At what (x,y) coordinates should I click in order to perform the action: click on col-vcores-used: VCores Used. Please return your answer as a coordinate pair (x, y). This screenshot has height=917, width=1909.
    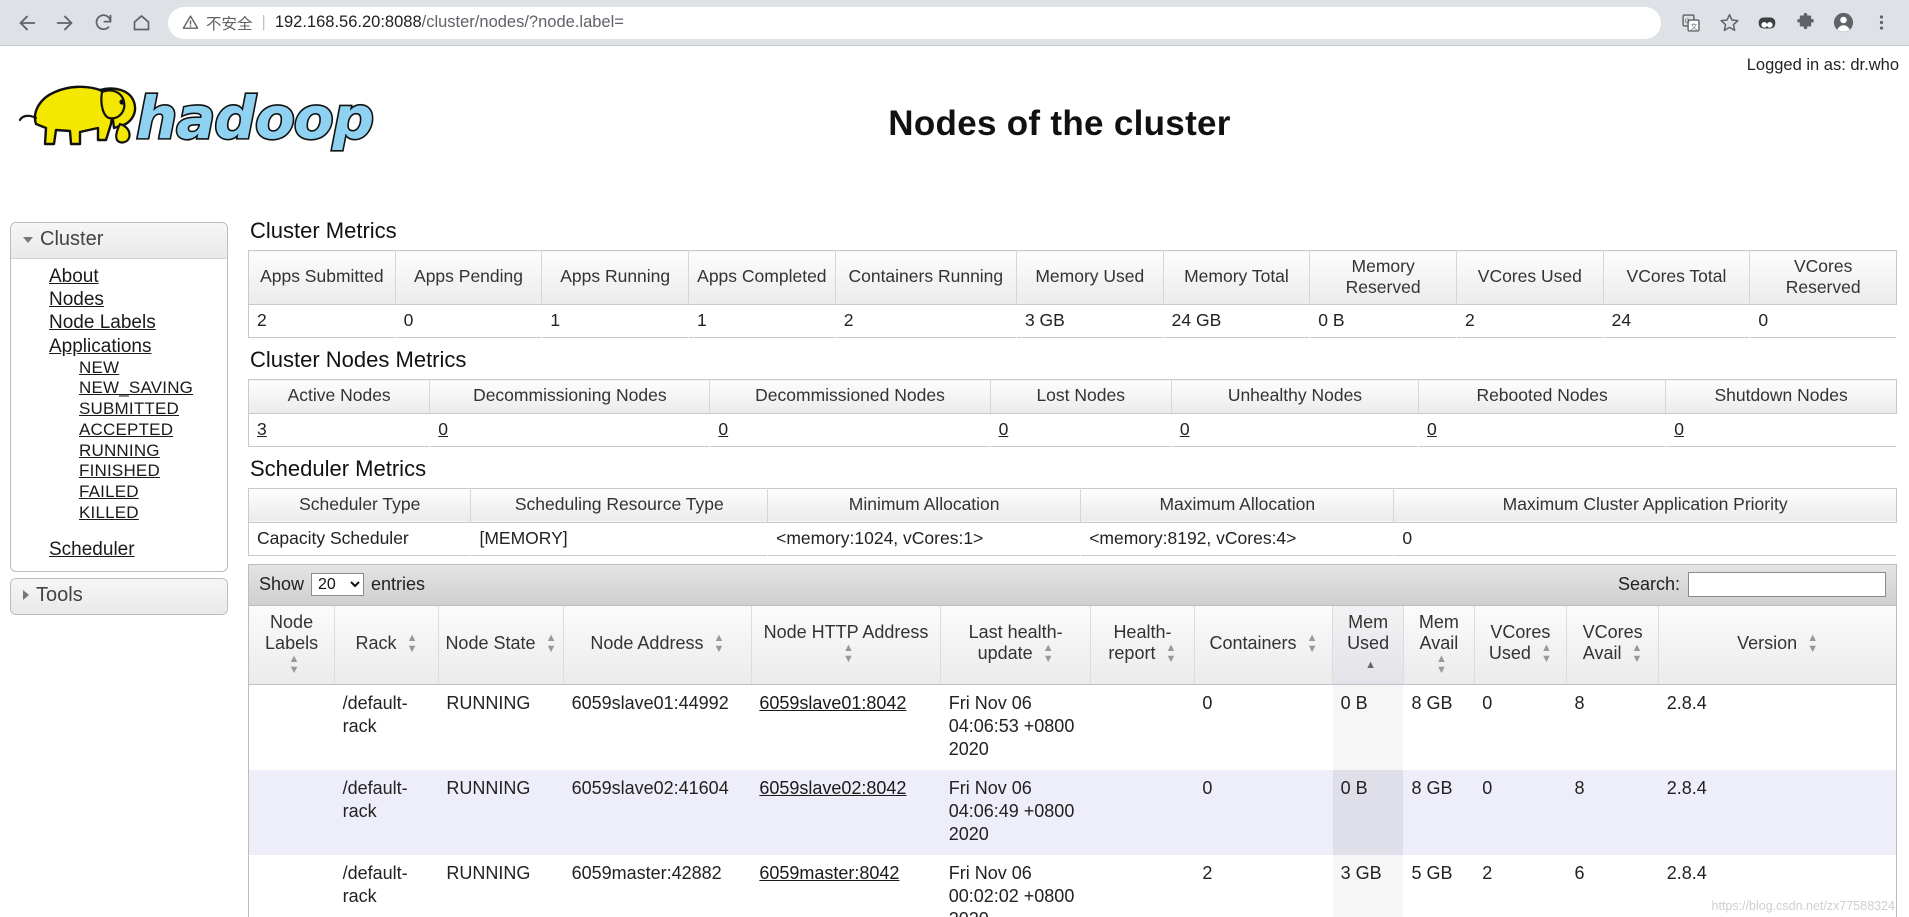
    Looking at the image, I should click on (1530, 278).